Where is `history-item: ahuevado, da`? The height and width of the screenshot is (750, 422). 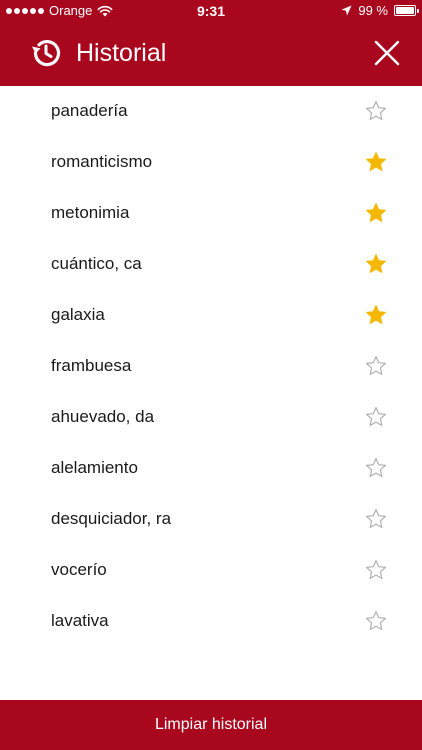 history-item: ahuevado, da is located at coordinates (211, 417).